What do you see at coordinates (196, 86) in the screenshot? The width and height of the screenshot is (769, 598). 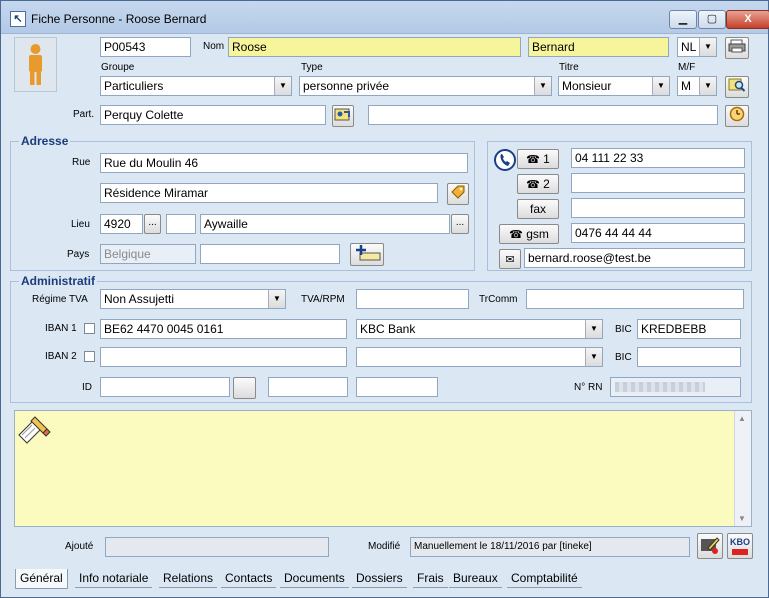 I see `groupe-select: Particuliers ▼` at bounding box center [196, 86].